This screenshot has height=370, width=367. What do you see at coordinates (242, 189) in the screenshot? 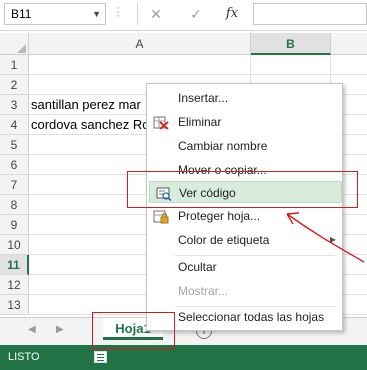
I see `annotation-highlight-ver-codigo` at bounding box center [242, 189].